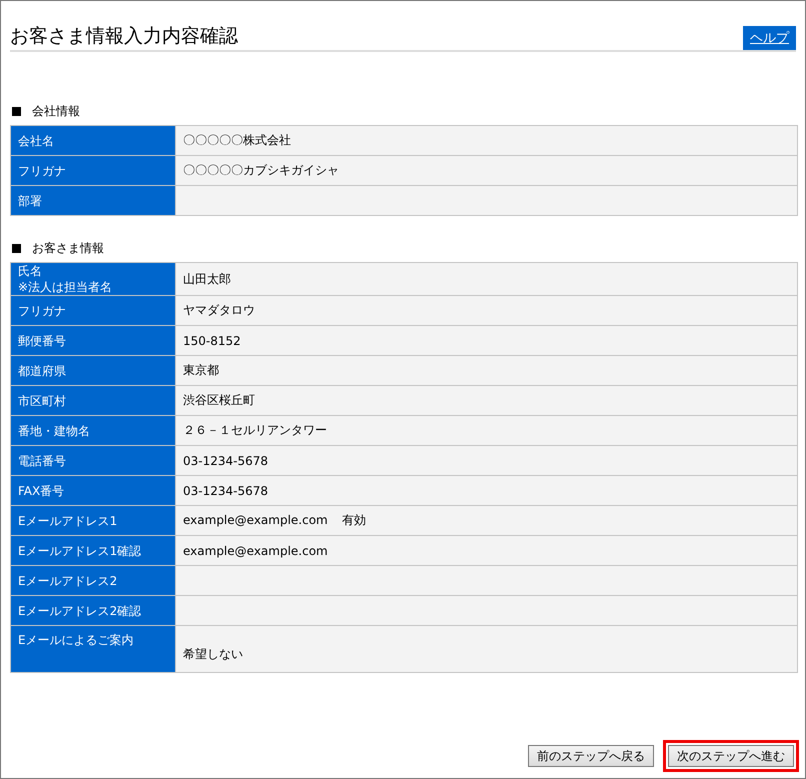 The image size is (806, 779). I want to click on field-label: 電話番号, so click(93, 461).